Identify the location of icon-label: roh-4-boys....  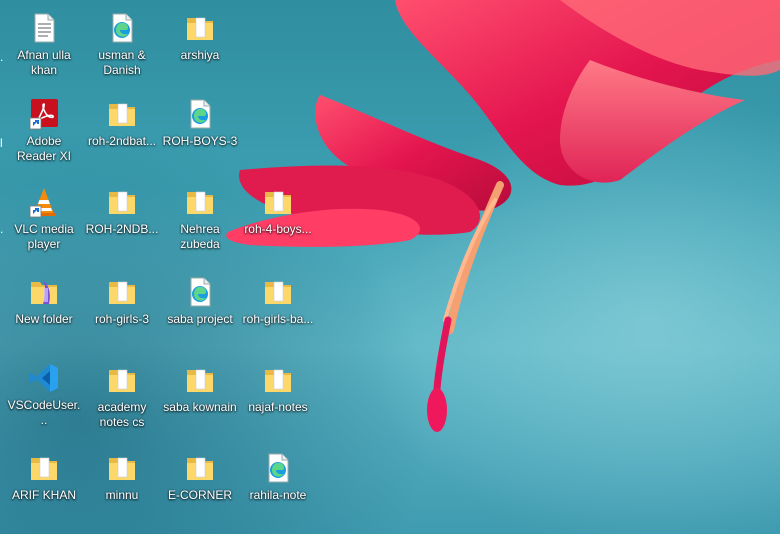
(278, 229).